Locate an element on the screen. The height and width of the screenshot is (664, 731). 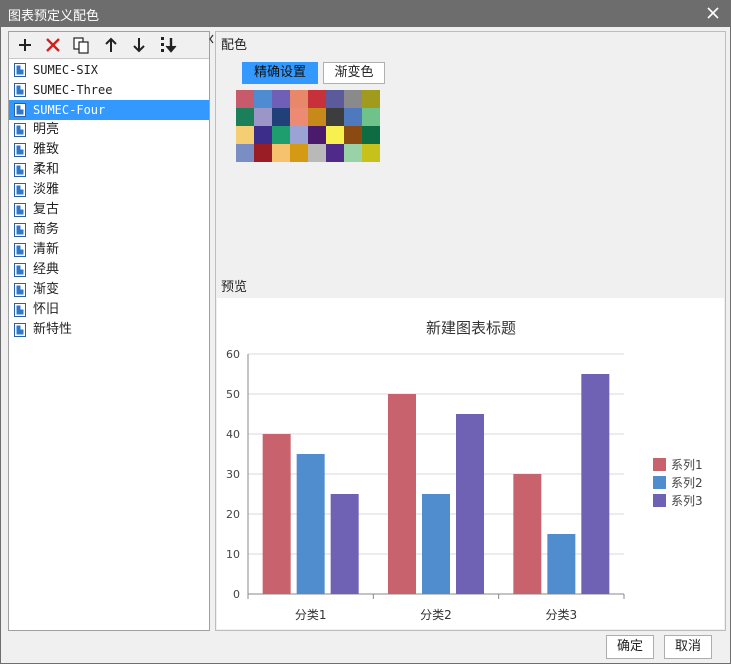
x-tick-label: 分类2 is located at coordinates (436, 615).